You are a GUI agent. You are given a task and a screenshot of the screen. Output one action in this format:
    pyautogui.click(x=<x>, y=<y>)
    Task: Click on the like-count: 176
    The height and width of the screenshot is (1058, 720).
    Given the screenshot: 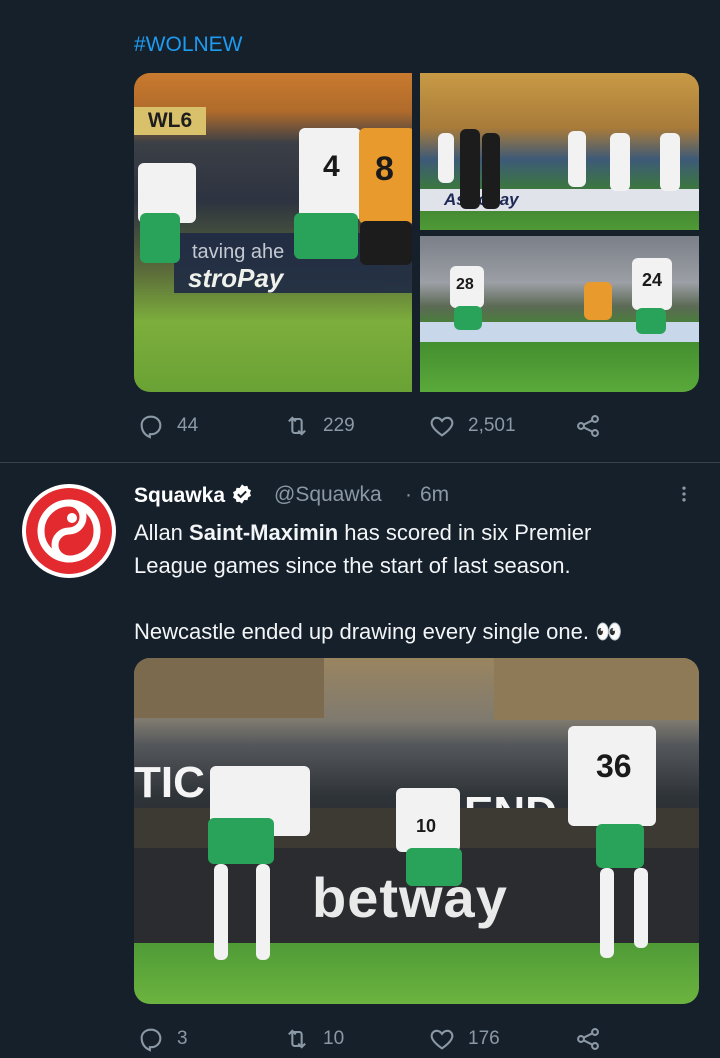 What is the action you would take?
    pyautogui.click(x=484, y=1038)
    